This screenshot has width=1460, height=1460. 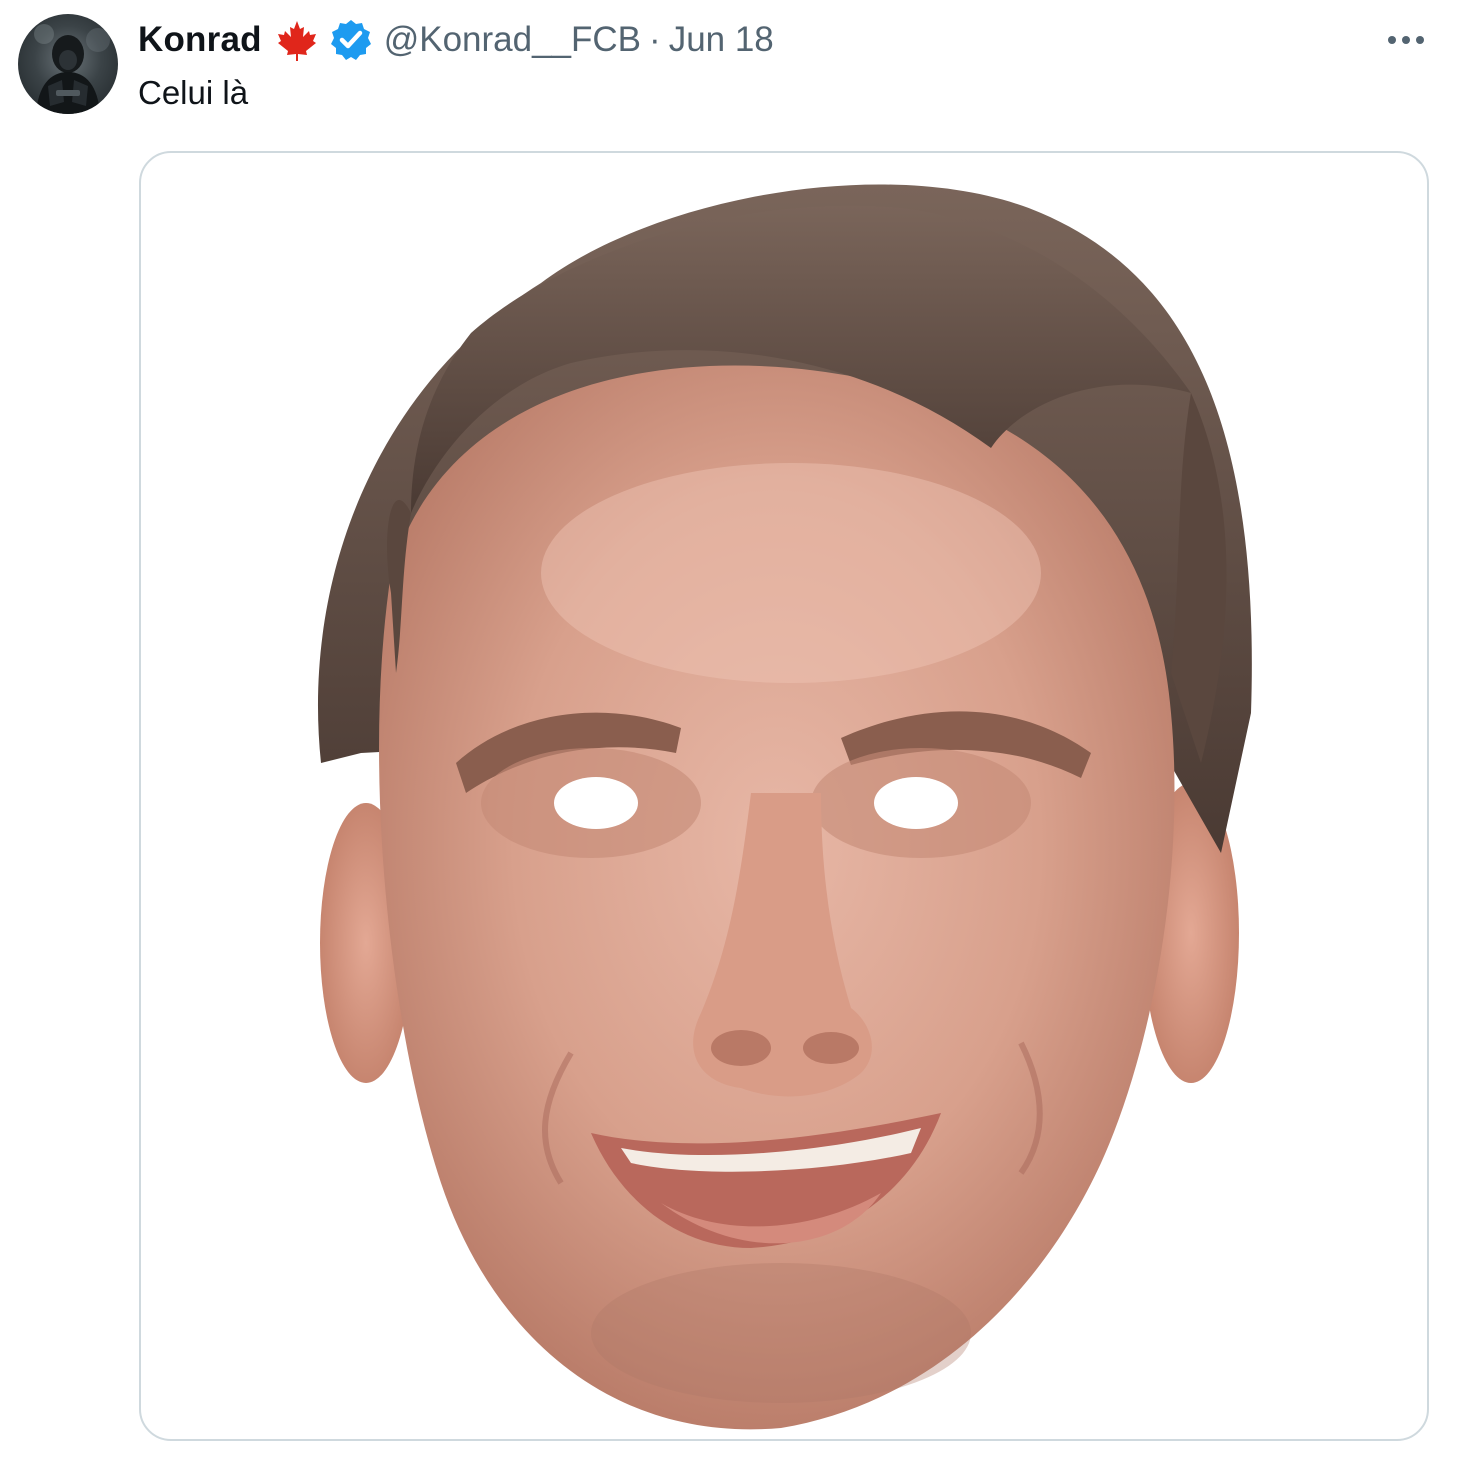 I want to click on avatar, so click(x=68, y=64).